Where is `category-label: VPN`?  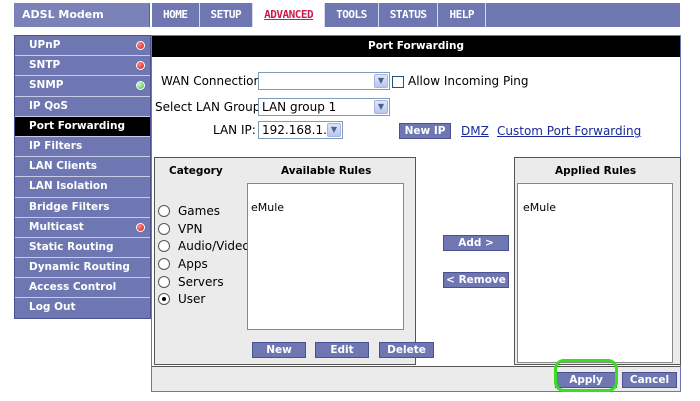
category-label: VPN is located at coordinates (190, 229).